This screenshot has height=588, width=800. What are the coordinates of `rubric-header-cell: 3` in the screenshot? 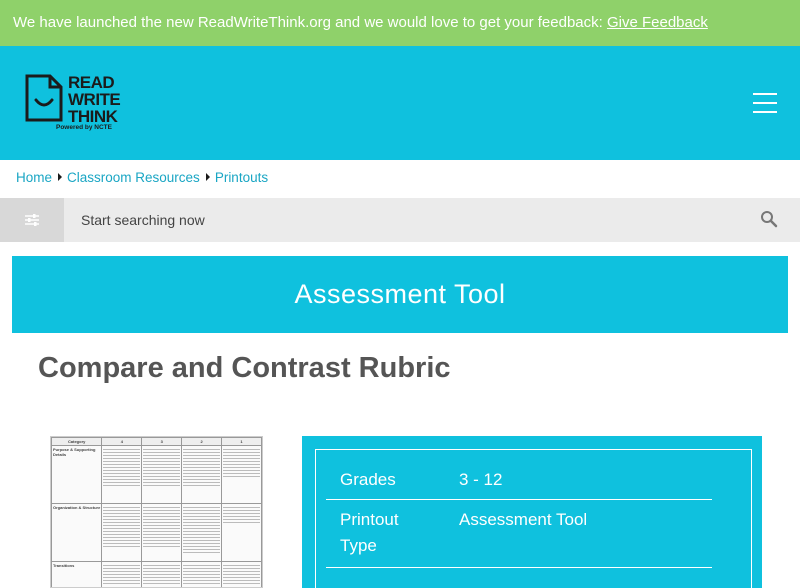 It's located at (162, 441).